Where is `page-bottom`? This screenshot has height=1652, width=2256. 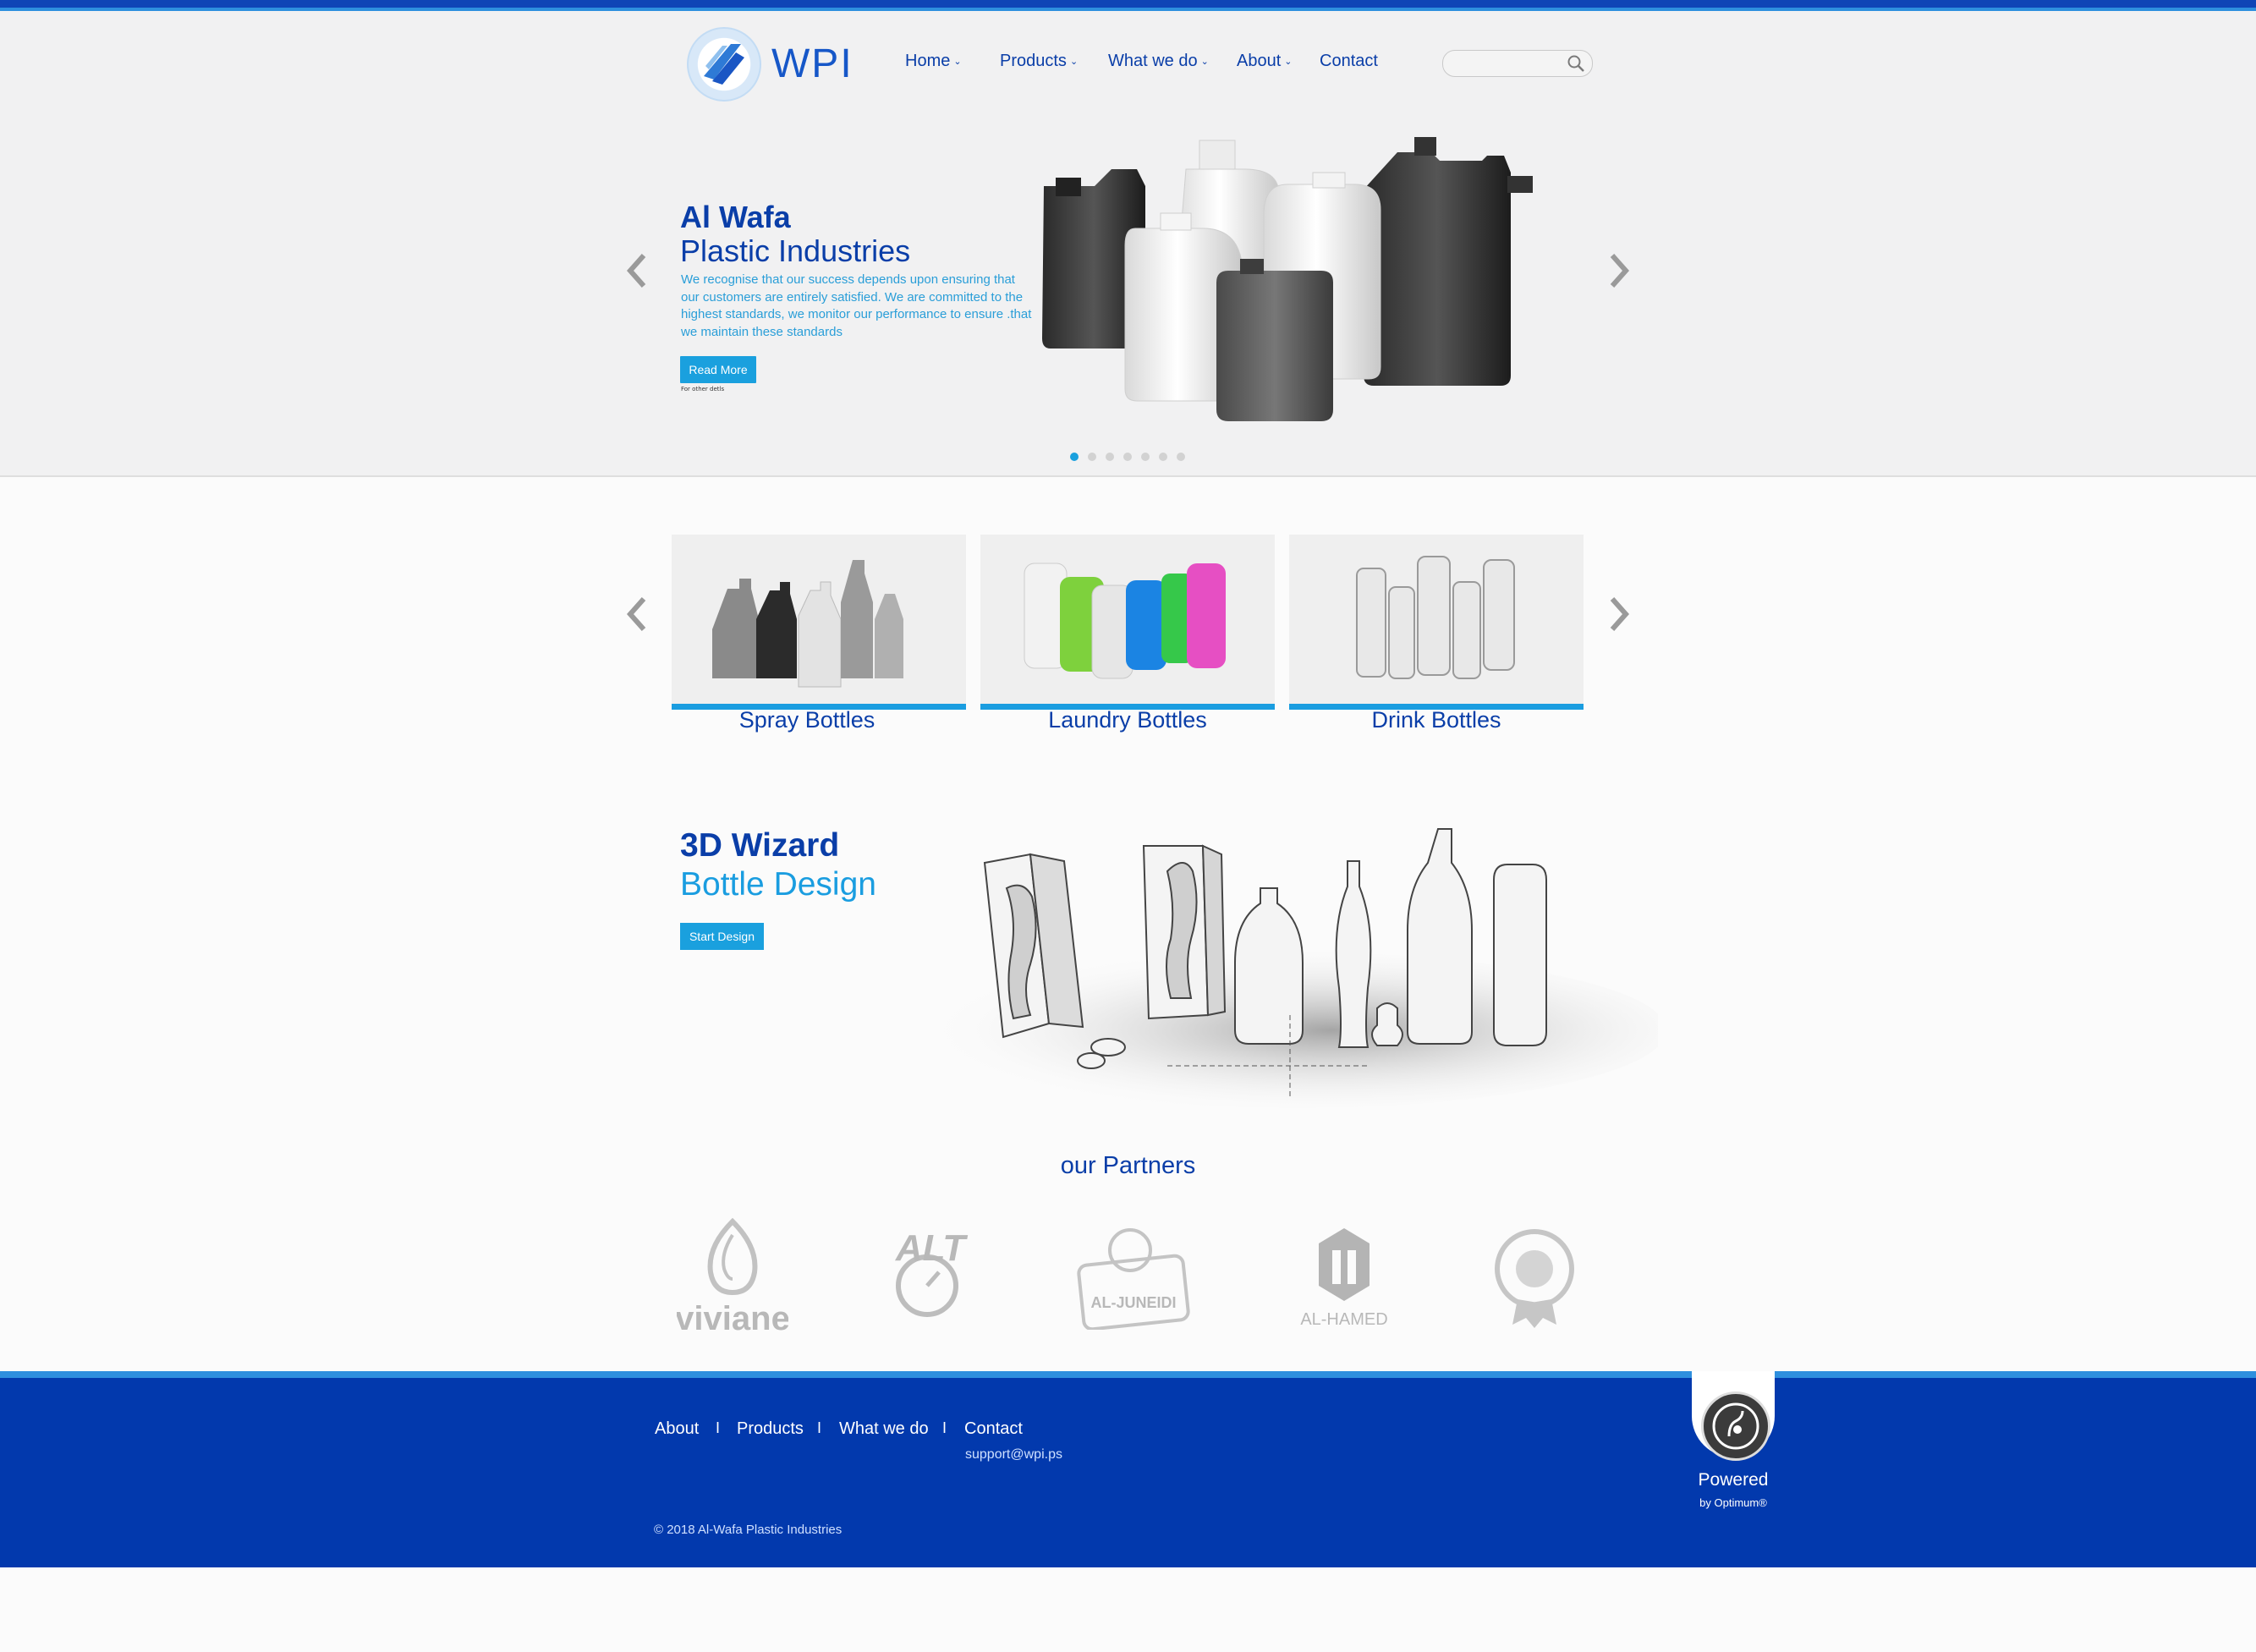
page-bottom is located at coordinates (1128, 1609).